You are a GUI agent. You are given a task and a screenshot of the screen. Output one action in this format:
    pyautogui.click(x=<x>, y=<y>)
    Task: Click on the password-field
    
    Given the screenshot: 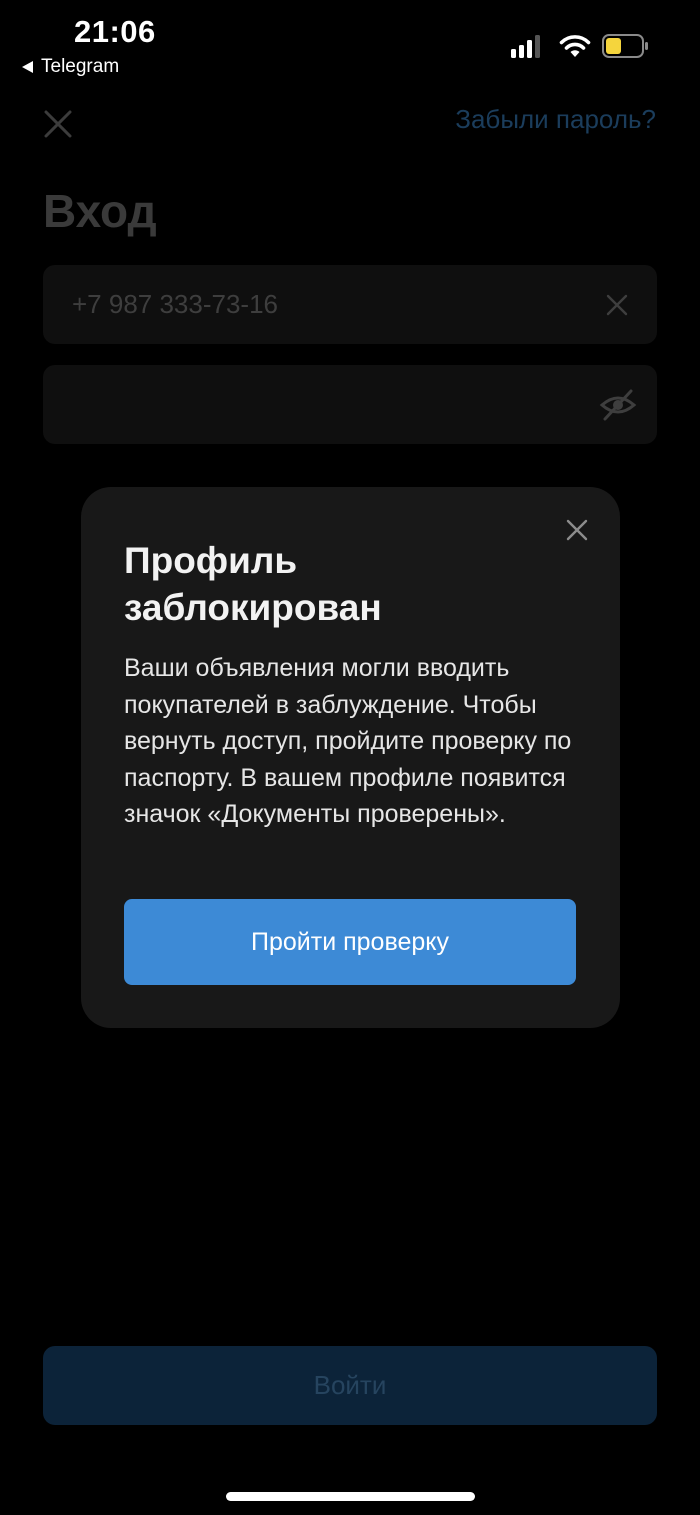 What is the action you would take?
    pyautogui.click(x=350, y=404)
    